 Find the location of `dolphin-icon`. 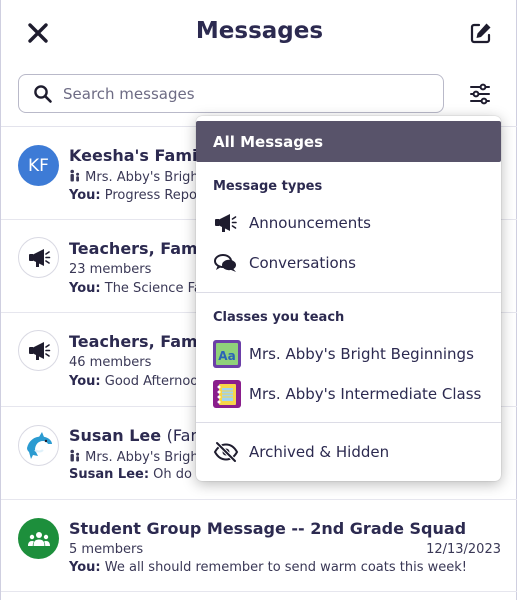

dolphin-icon is located at coordinates (39, 445).